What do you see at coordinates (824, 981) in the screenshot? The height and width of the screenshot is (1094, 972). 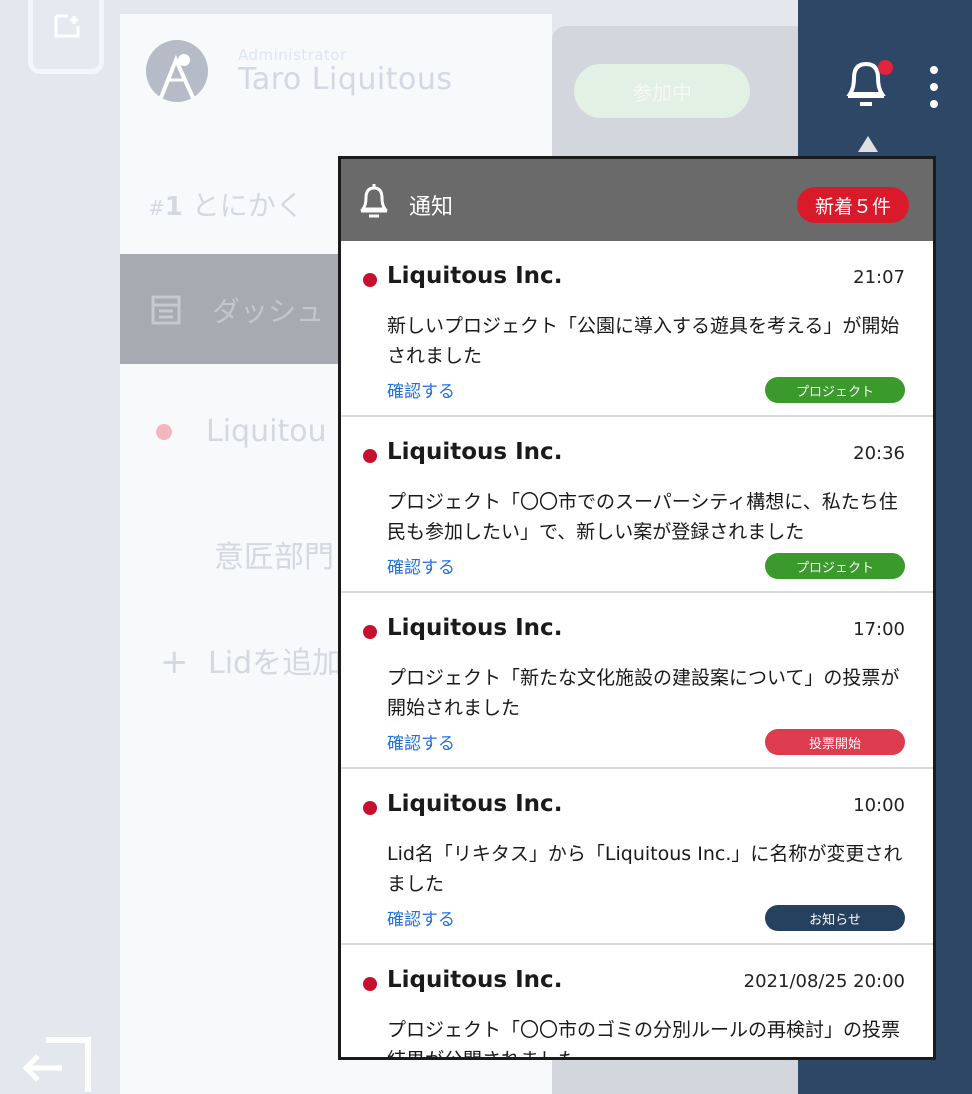 I see `notification-time: 2021/08/25 20:00` at bounding box center [824, 981].